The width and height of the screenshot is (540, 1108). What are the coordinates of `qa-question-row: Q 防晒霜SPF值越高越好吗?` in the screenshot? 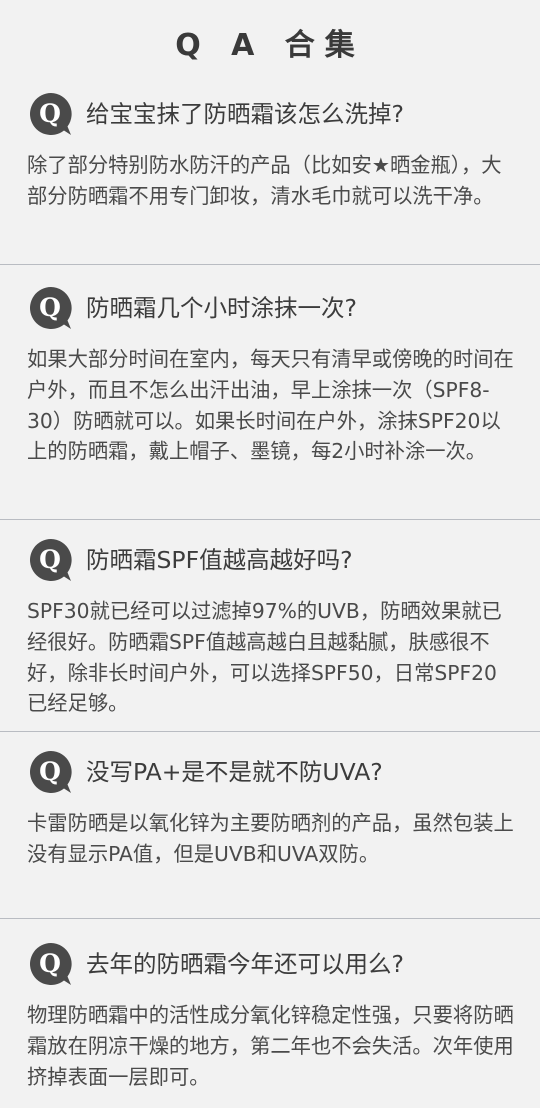 It's located at (190, 560).